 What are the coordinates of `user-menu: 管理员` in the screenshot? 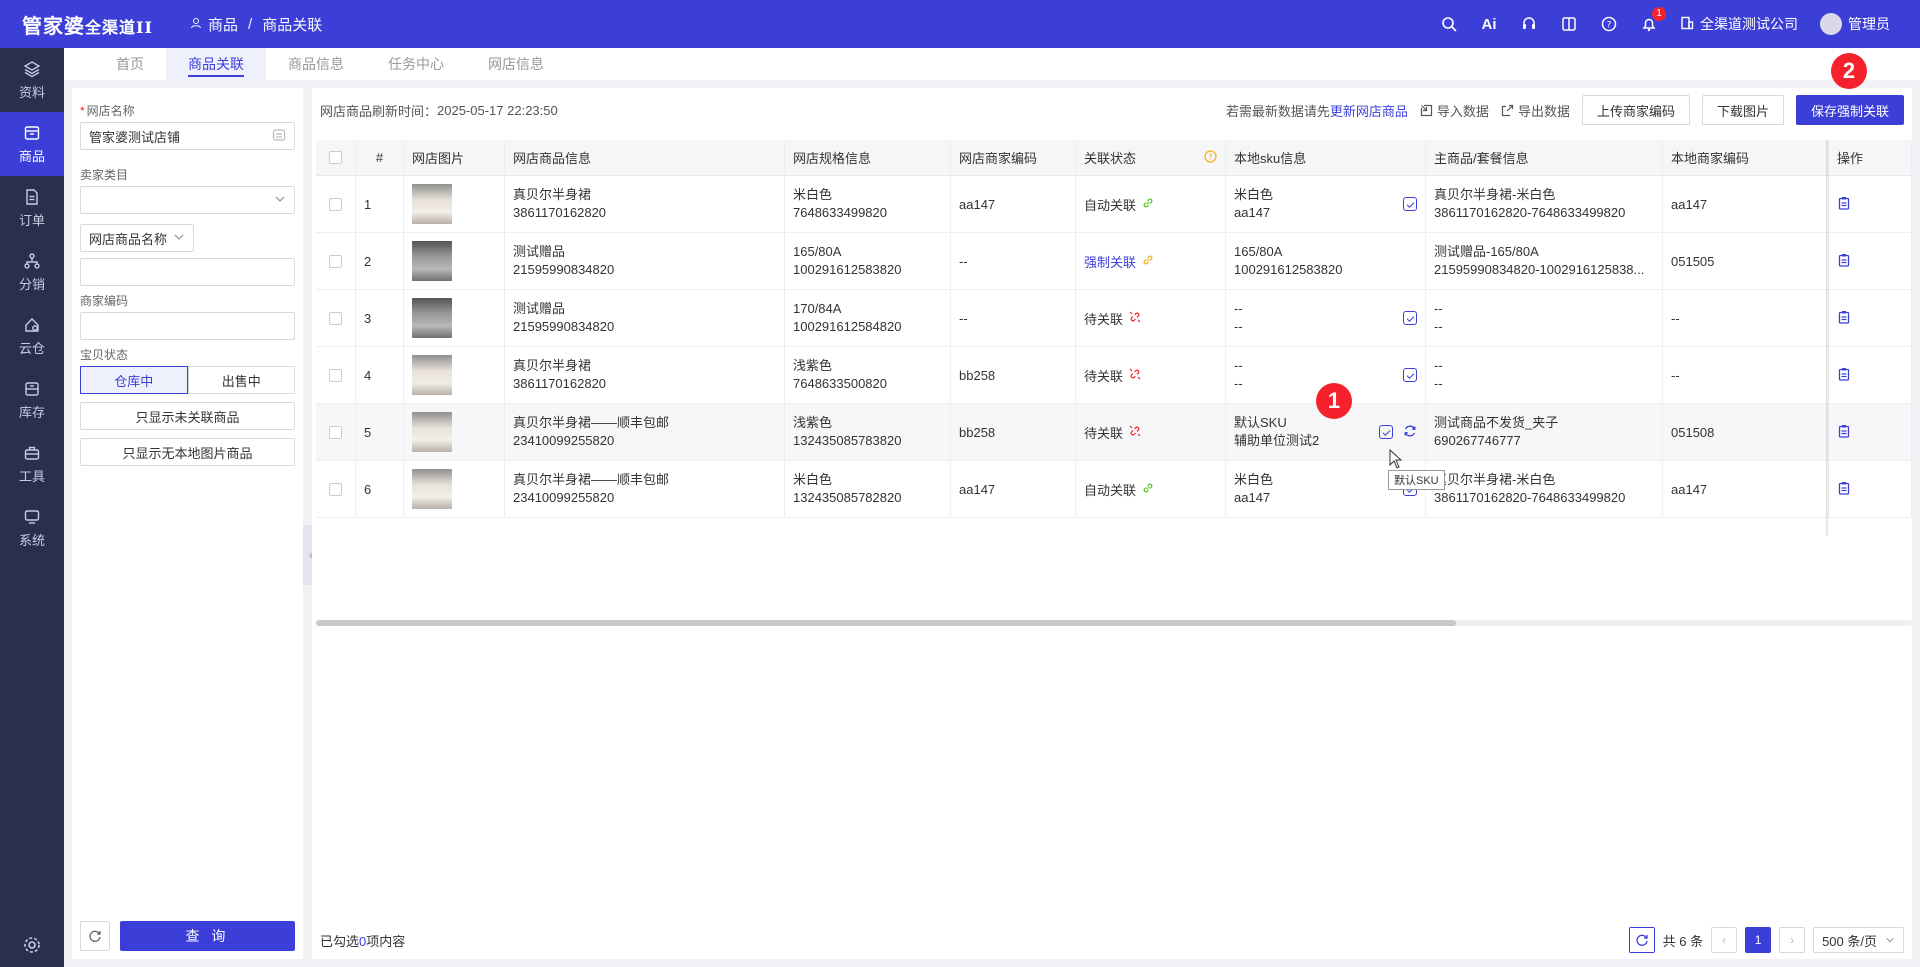 It's located at (1855, 24).